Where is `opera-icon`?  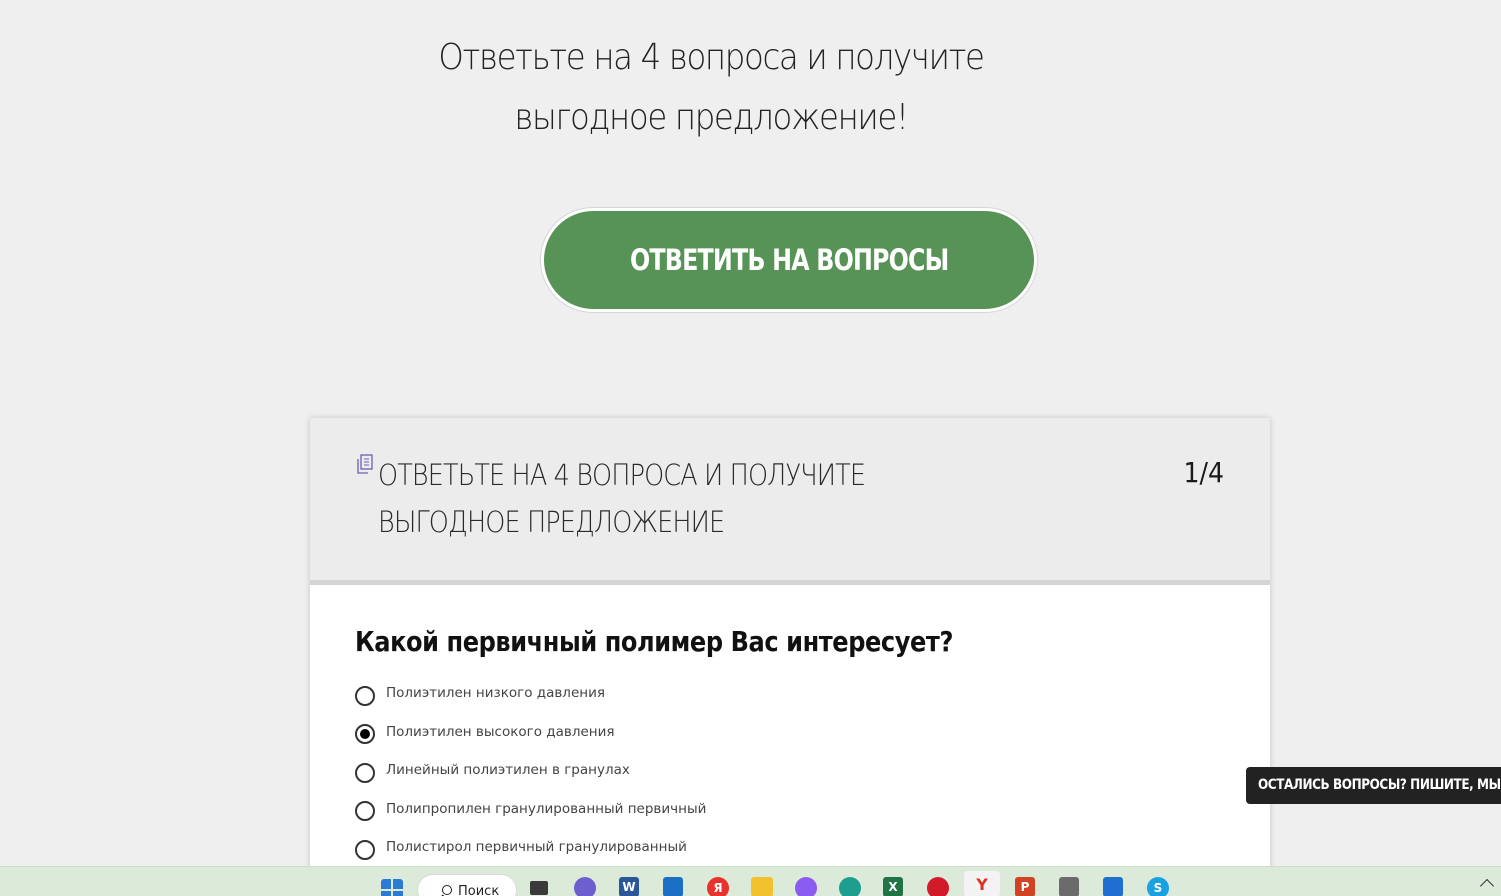 opera-icon is located at coordinates (938, 886).